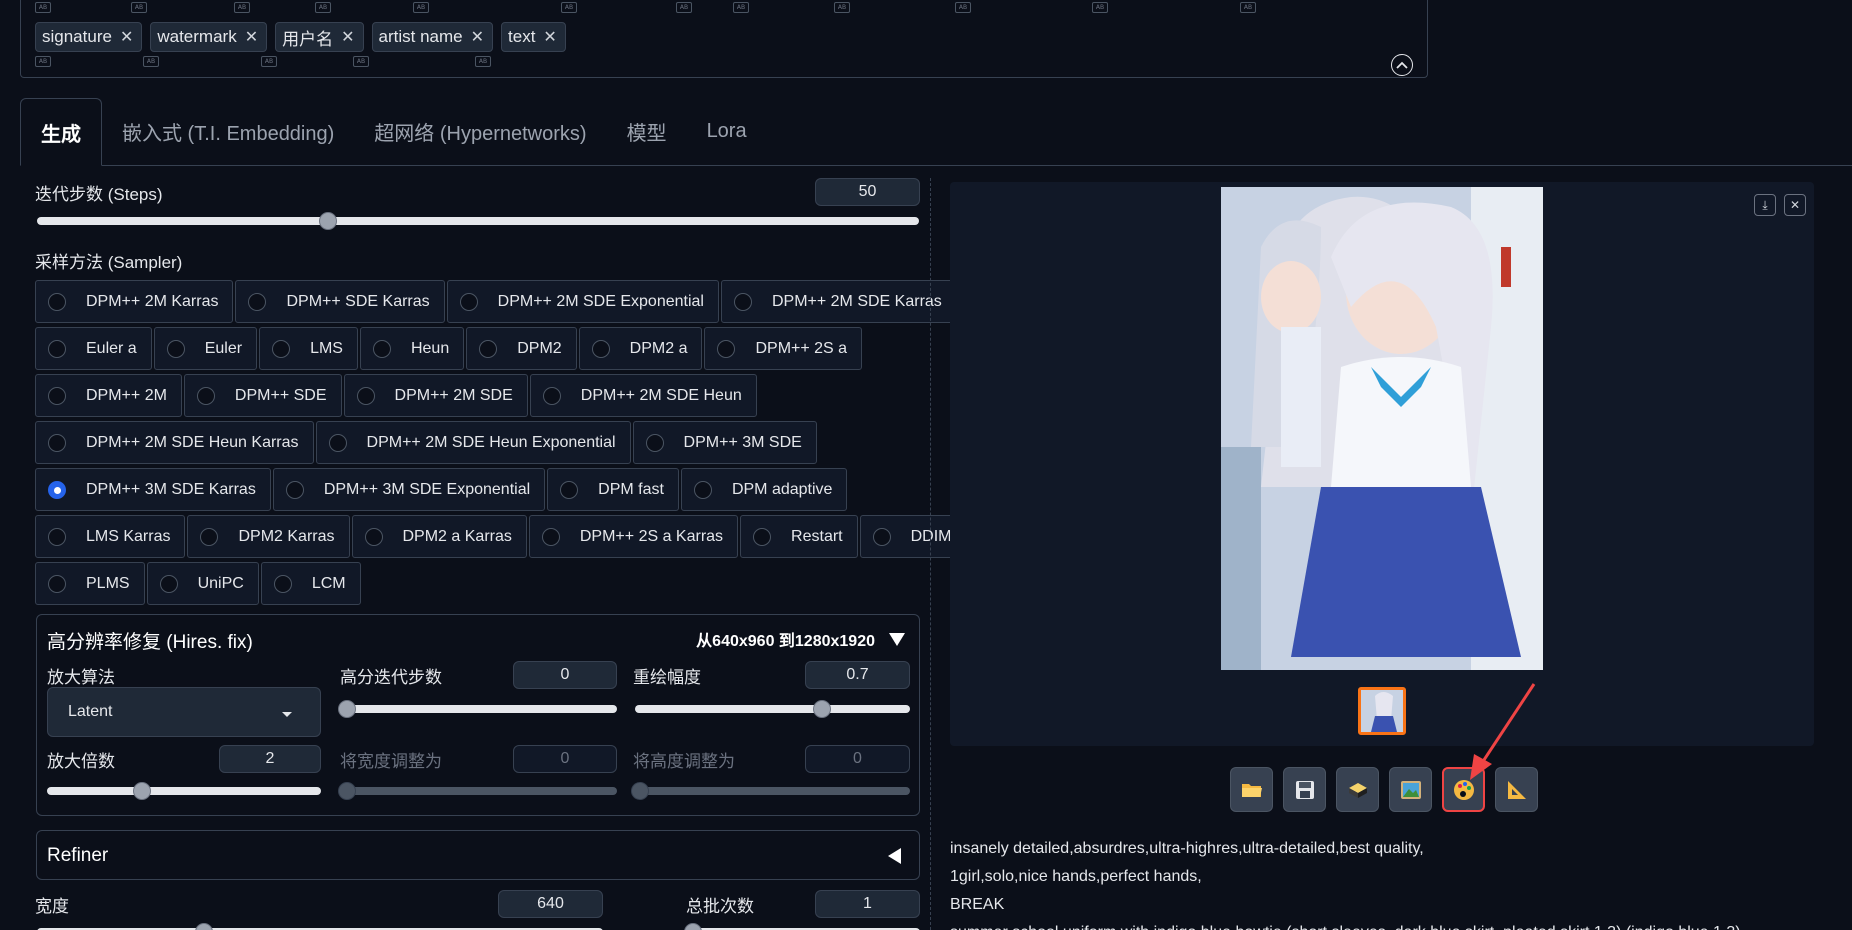 The image size is (1852, 930). Describe the element at coordinates (432, 37) in the screenshot. I see `tag-chip: artist name ✕` at that location.